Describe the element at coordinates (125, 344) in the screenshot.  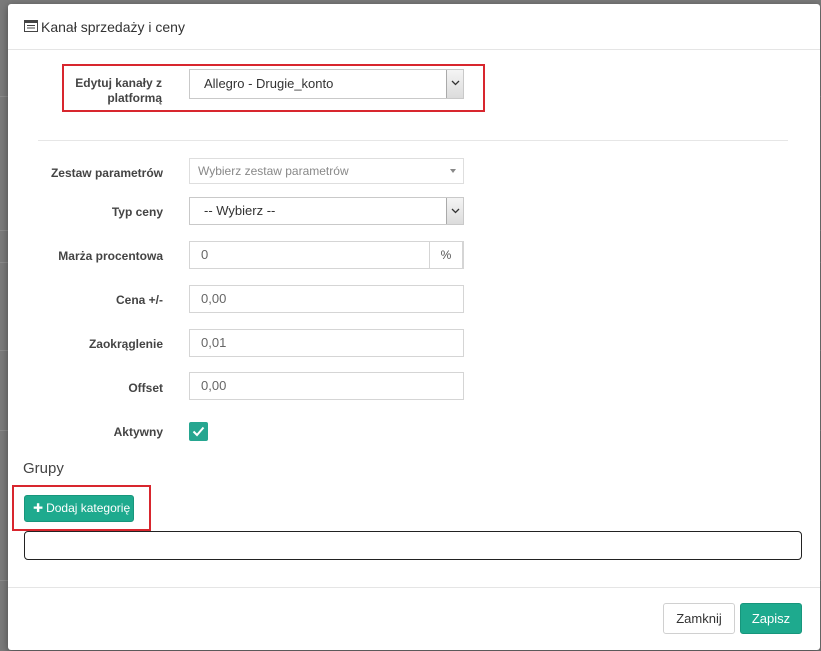
I see `rounding-label: Zaokrąglenie` at that location.